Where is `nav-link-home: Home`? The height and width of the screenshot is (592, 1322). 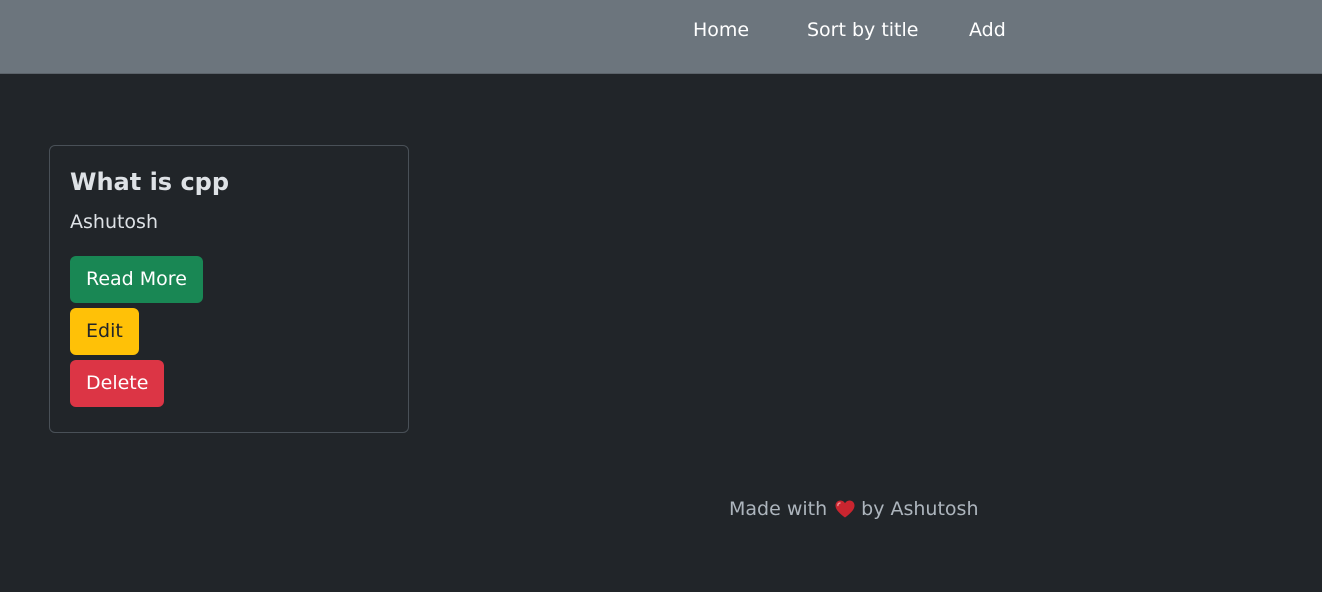
nav-link-home: Home is located at coordinates (721, 30).